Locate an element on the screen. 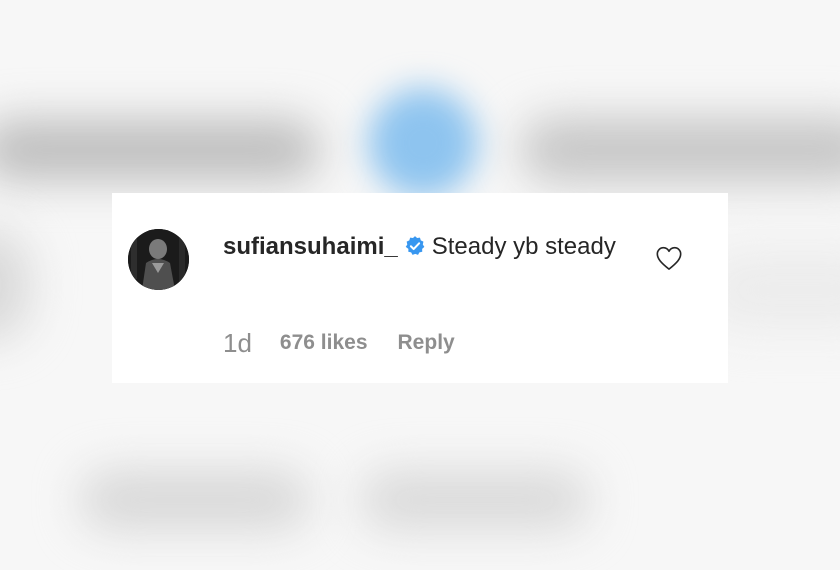  comment-username: sufiansuhaimi_ is located at coordinates (310, 246).